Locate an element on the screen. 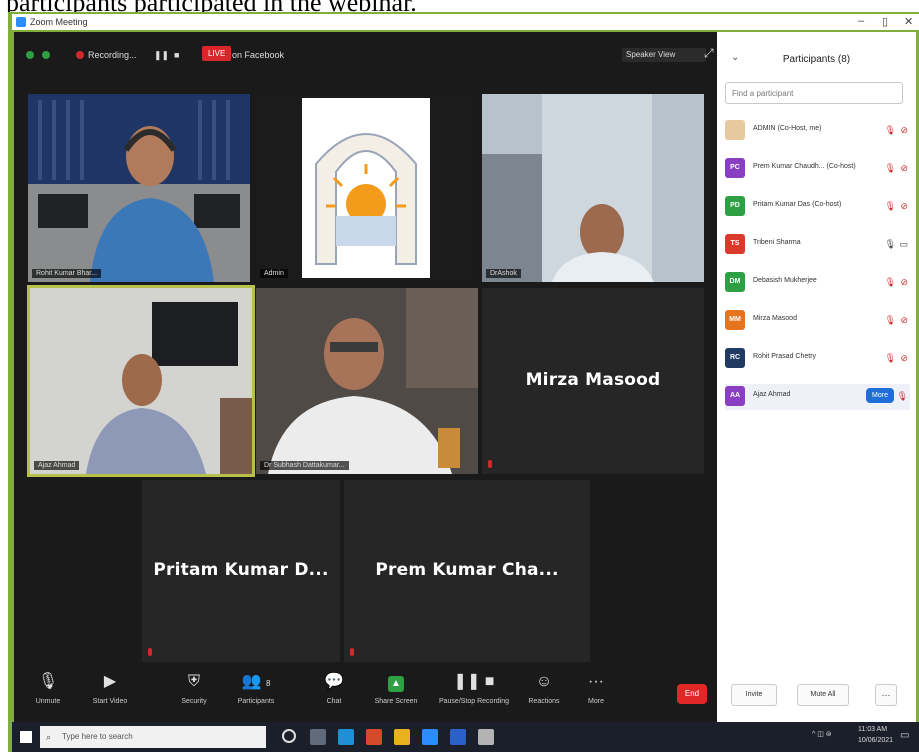 The height and width of the screenshot is (752, 919). recording-icon is located at coordinates (80, 55).